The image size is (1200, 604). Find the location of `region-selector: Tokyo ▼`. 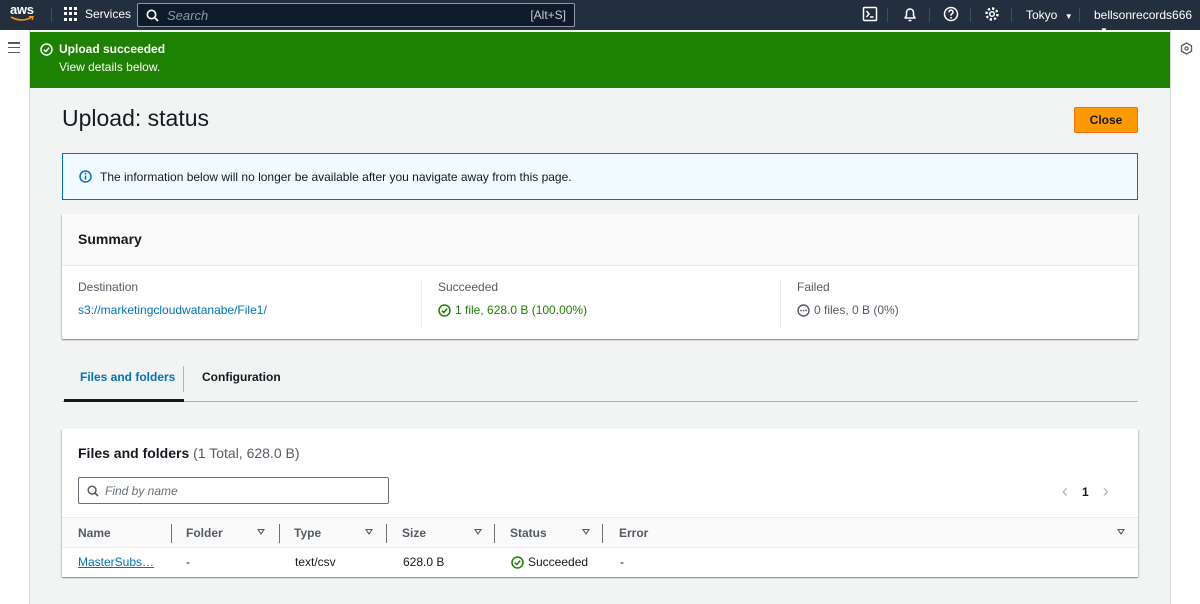

region-selector: Tokyo ▼ is located at coordinates (1049, 15).